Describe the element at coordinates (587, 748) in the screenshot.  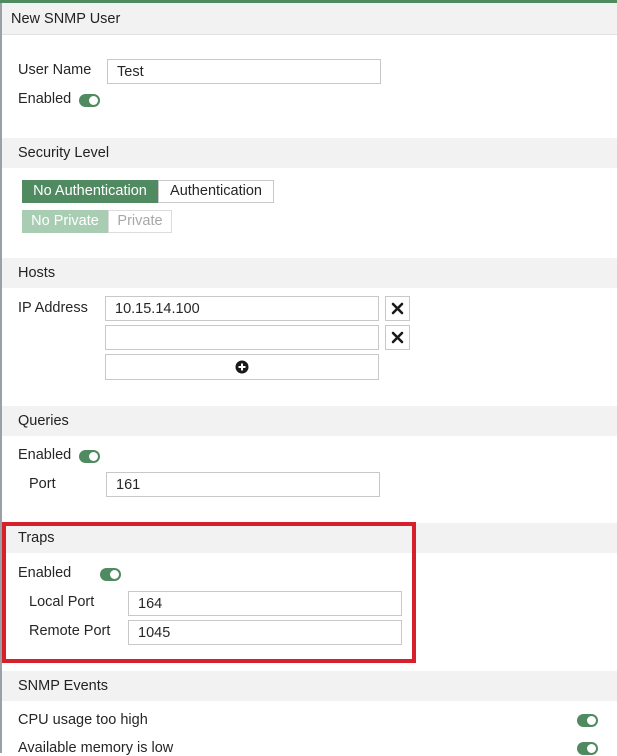
I see `event-toggle-memory-low` at that location.